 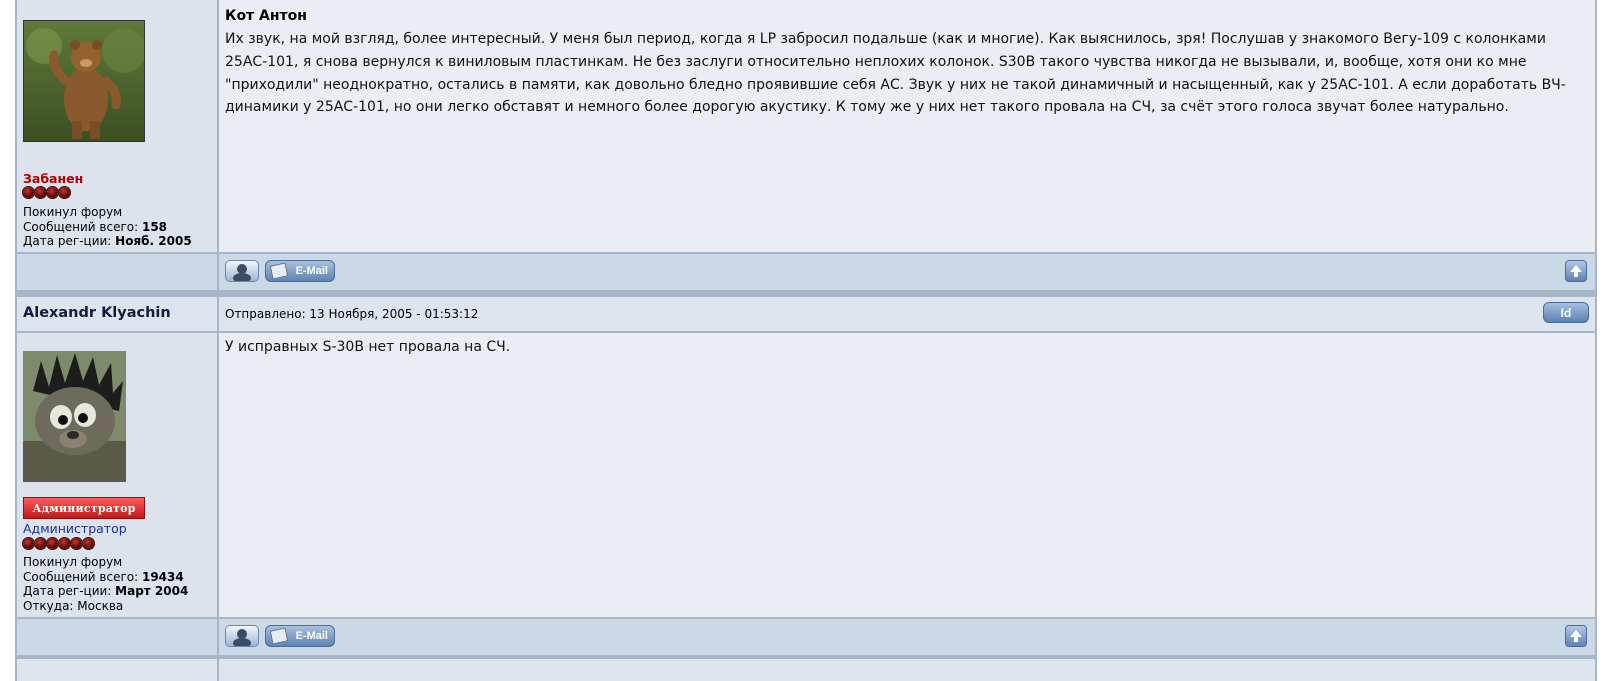 What do you see at coordinates (806, 637) in the screenshot?
I see `post-2-actions: E-Mail` at bounding box center [806, 637].